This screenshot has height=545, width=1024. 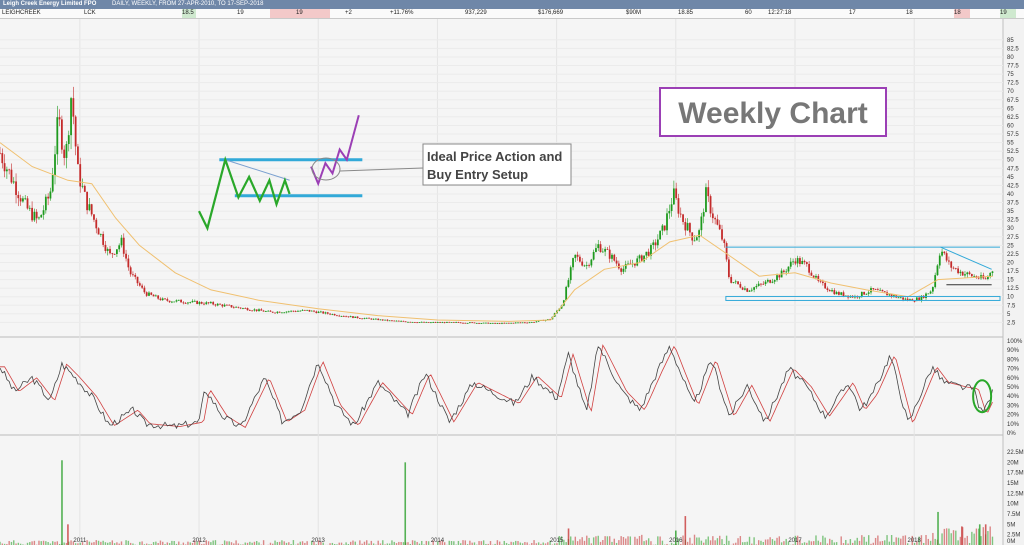 I want to click on price-tick-label: 82.5, so click(x=1013, y=49).